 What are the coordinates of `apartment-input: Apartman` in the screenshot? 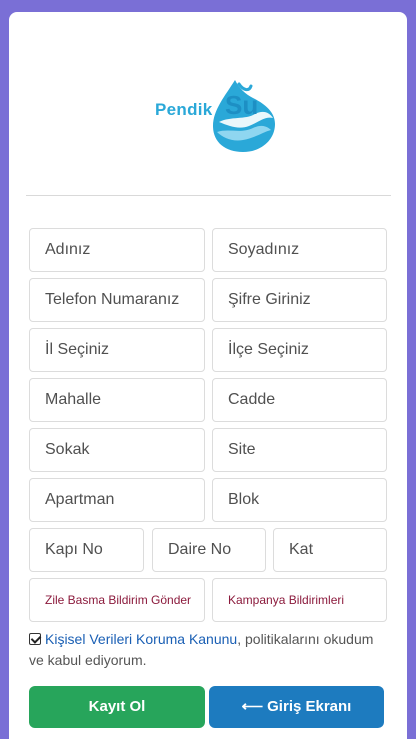 It's located at (117, 500).